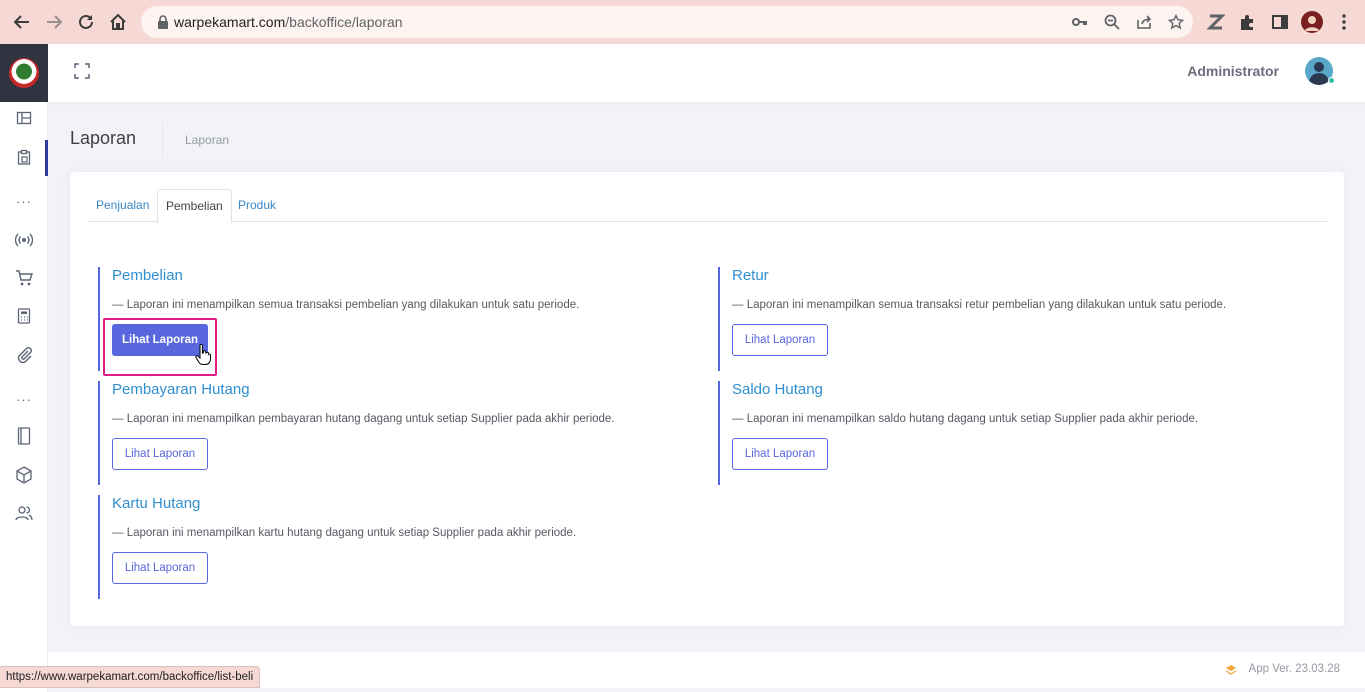 This screenshot has width=1365, height=692. I want to click on browser-toolbar: warpekamart.com/backoffice/laporan, so click(682, 22).